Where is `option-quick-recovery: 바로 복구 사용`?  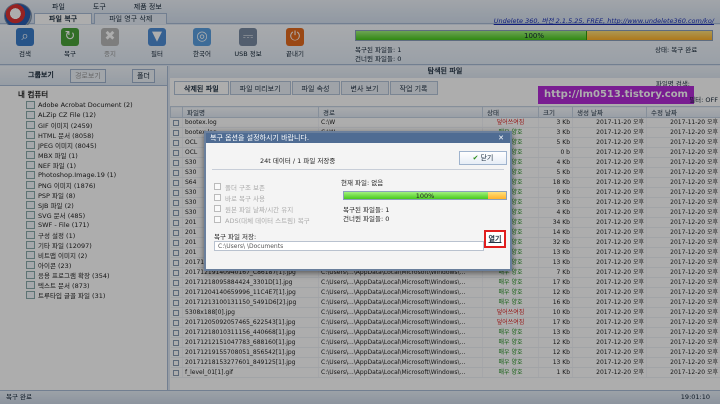 option-quick-recovery: 바로 복구 사용 is located at coordinates (262, 197).